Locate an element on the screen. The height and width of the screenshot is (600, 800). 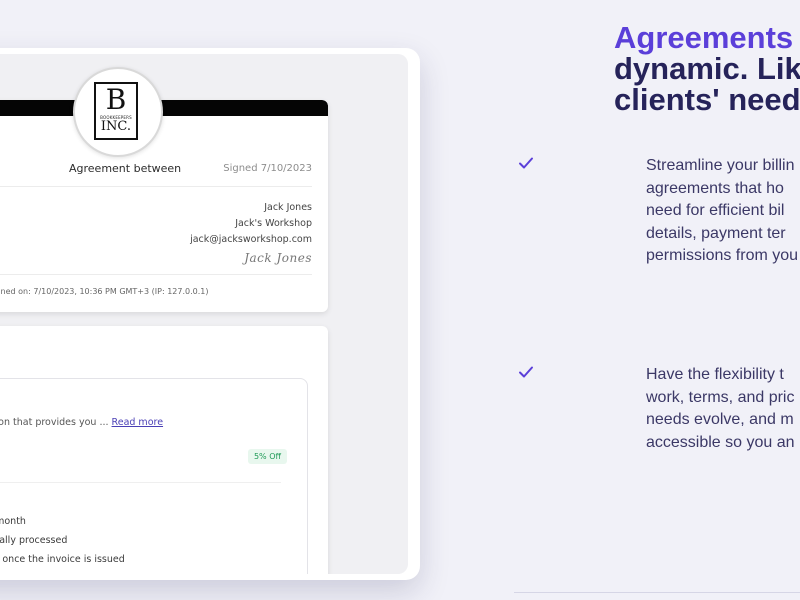
logo-mark: B BOOKKEEPERS INC. is located at coordinates (116, 111).